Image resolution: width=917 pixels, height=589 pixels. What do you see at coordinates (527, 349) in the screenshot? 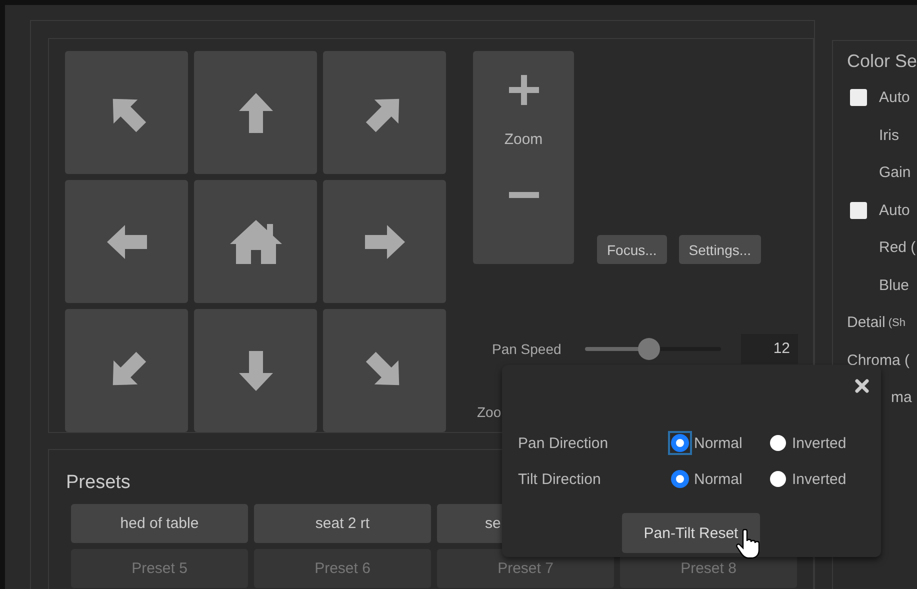
I see `pan-speed-label: Pan Speed` at bounding box center [527, 349].